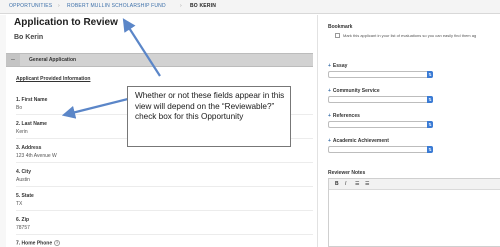 The height and width of the screenshot is (247, 500). What do you see at coordinates (34, 243) in the screenshot?
I see `field-label-home-phone-text: 7. Home Phone` at bounding box center [34, 243].